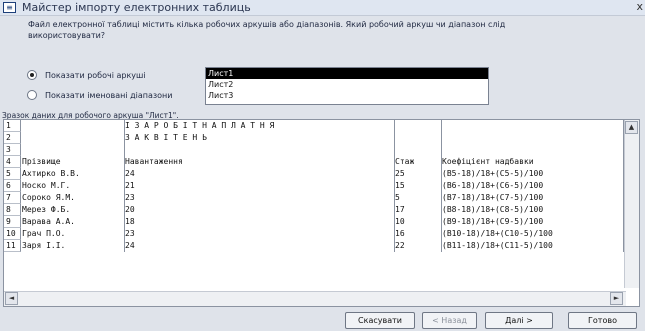  Describe the element at coordinates (12, 150) in the screenshot. I see `row-number: 3` at that location.